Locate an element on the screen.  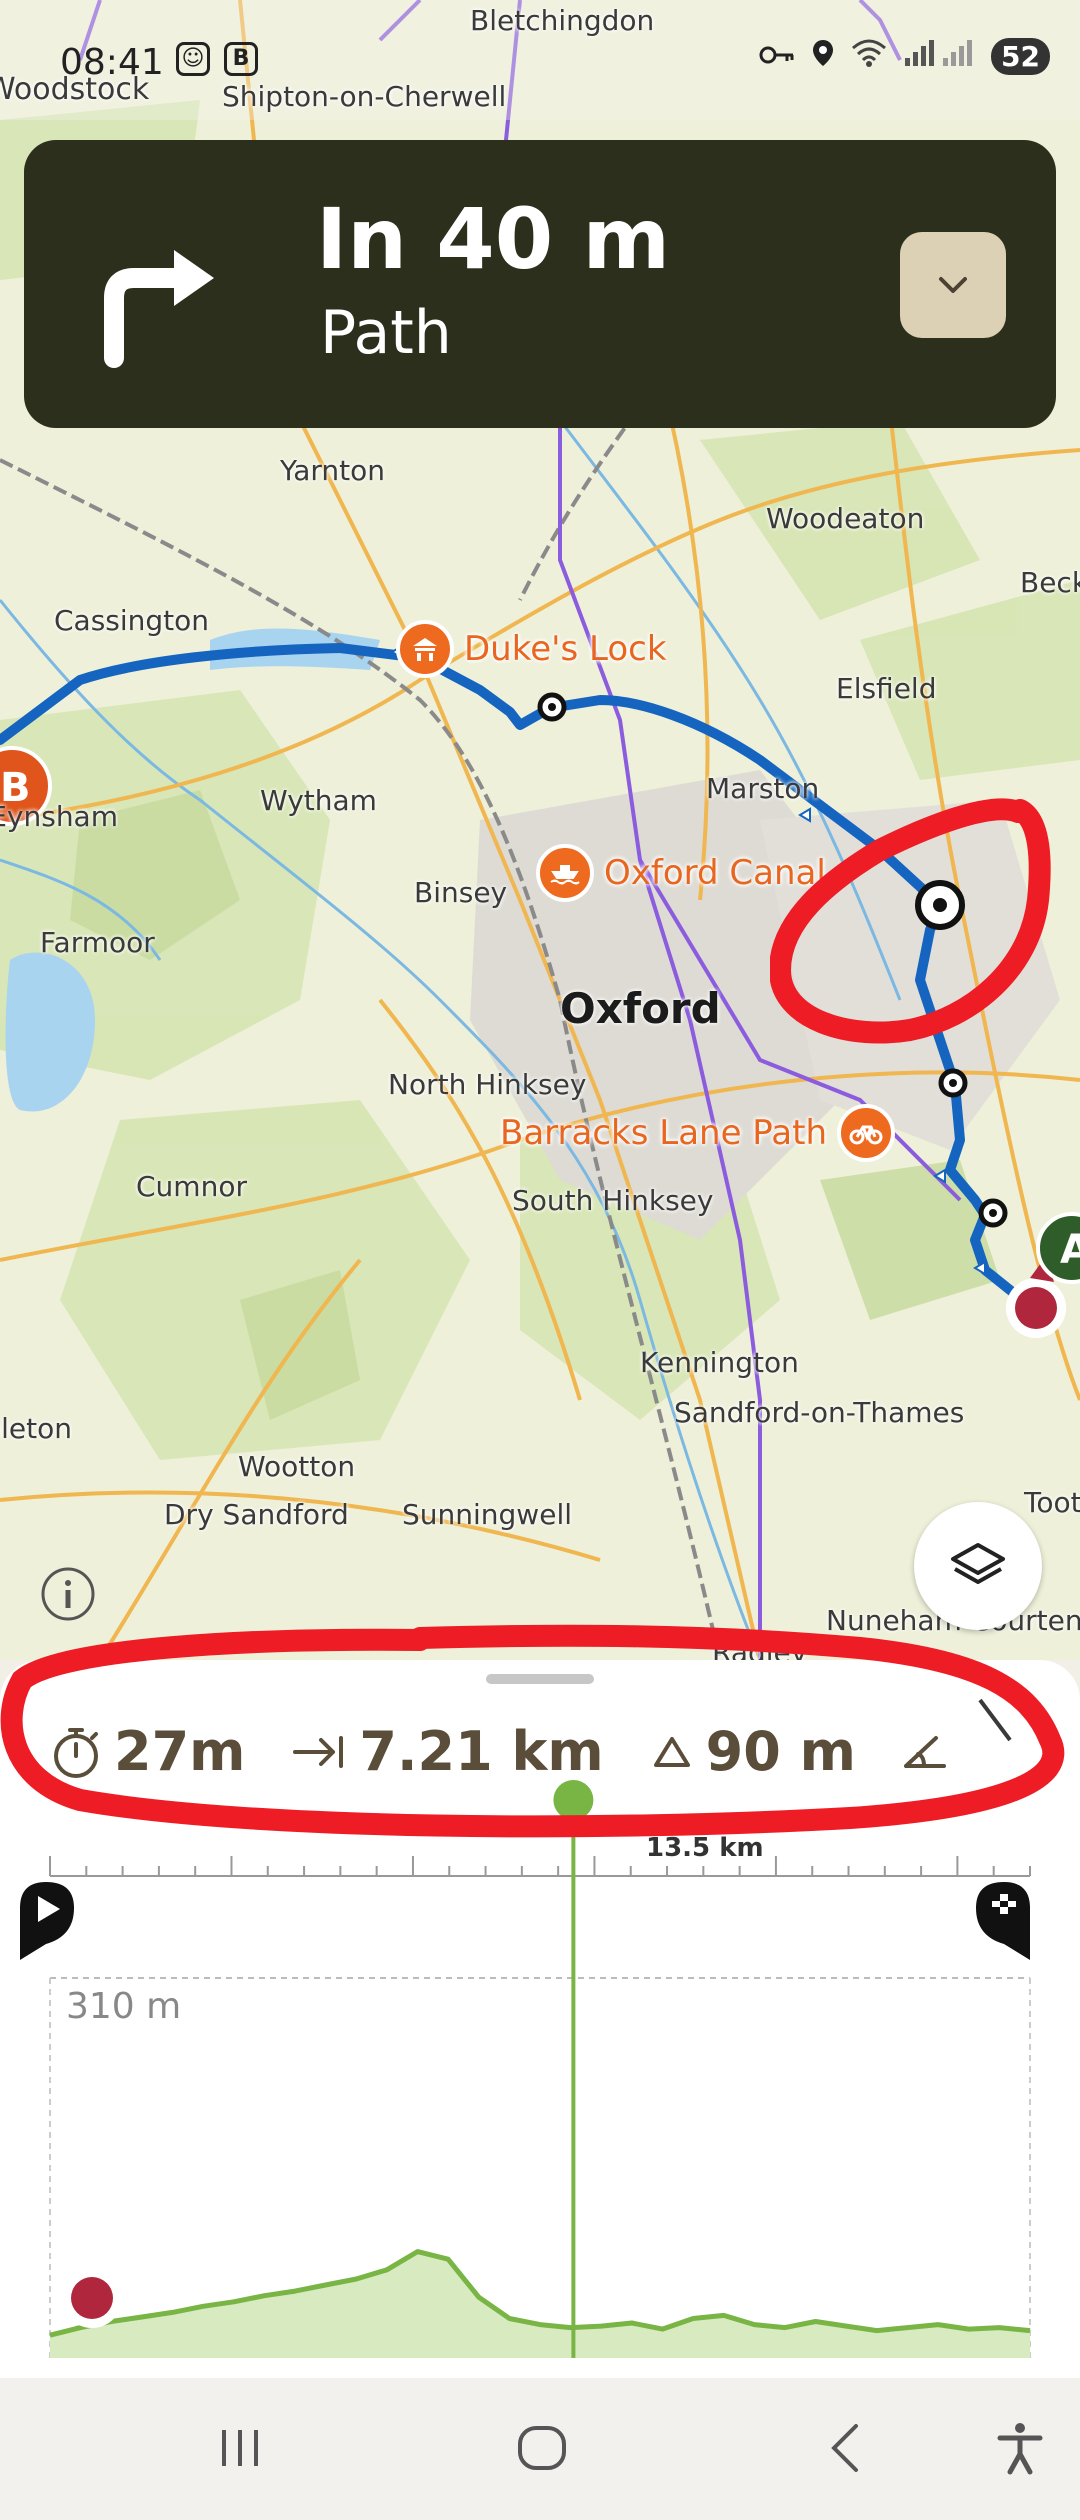
route-stats: 27m 7.21 km 90 m is located at coordinates (523, 1751).